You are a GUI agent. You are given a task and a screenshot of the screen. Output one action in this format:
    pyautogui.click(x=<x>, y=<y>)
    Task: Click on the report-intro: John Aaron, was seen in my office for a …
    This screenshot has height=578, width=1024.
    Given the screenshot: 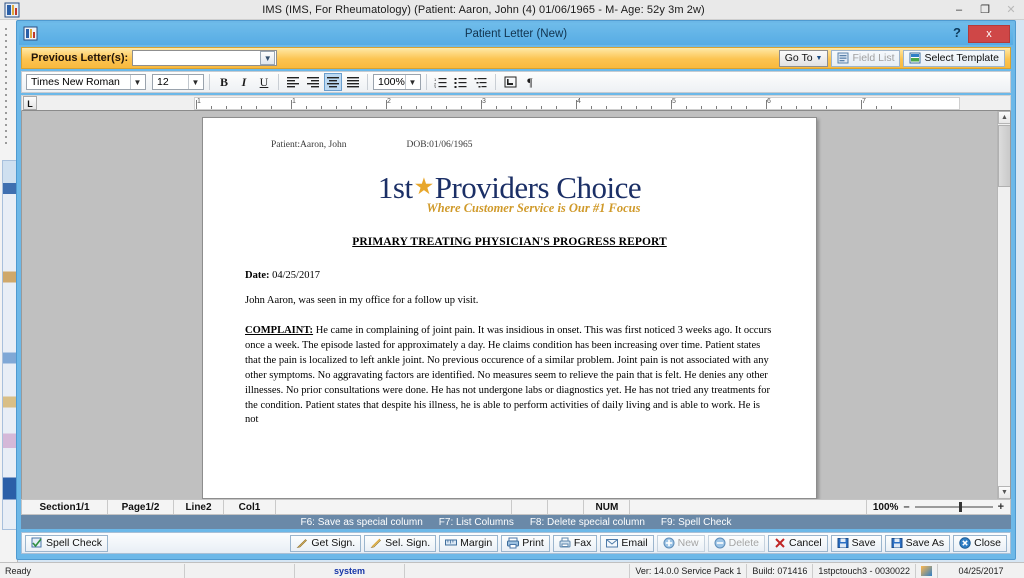 What is the action you would take?
    pyautogui.click(x=362, y=300)
    